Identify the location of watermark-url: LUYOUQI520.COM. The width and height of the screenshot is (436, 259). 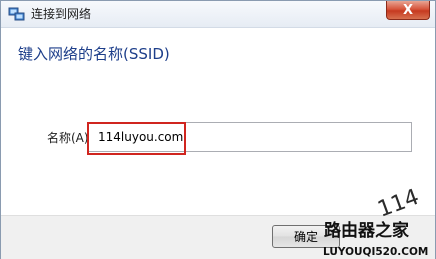
(375, 252).